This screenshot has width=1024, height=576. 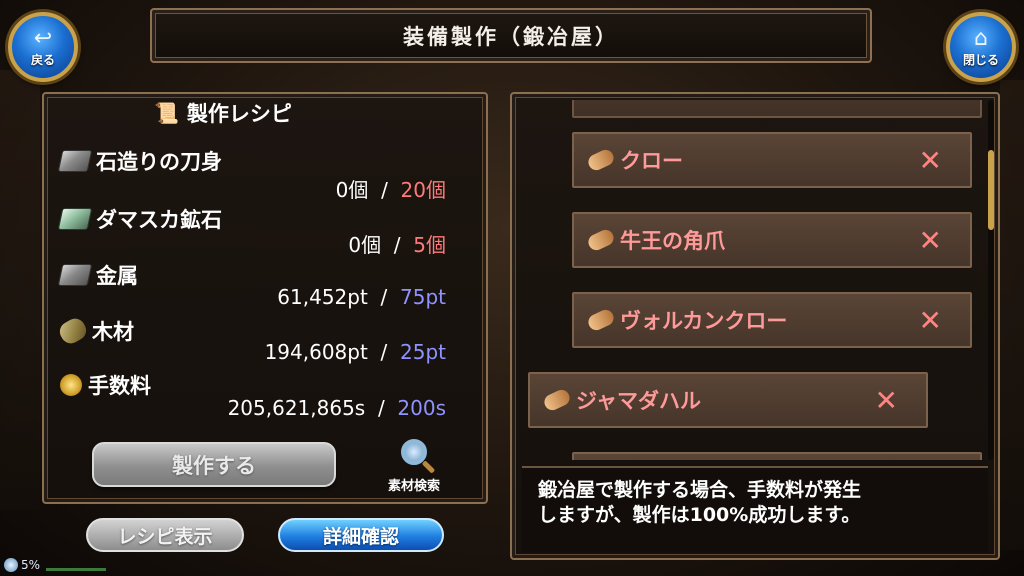 I want to click on page-title: 装備製作（鍛冶屋）, so click(x=511, y=36).